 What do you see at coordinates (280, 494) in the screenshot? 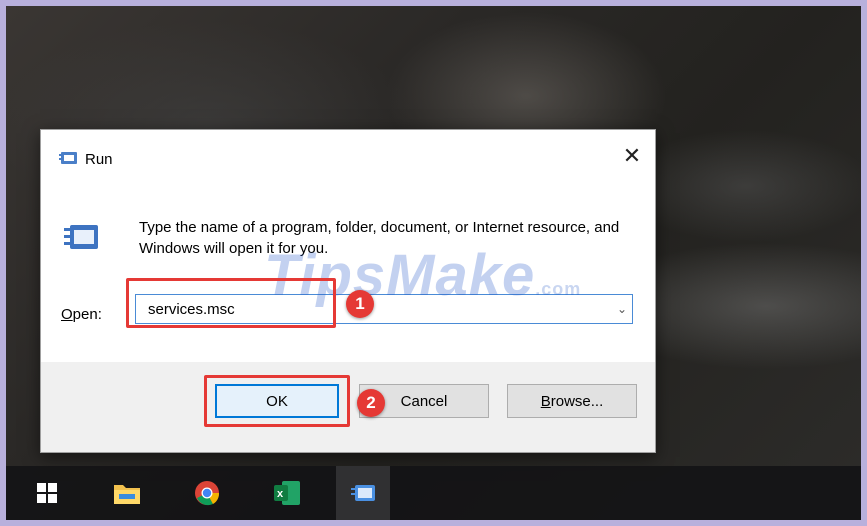
I see `svg-text: x` at bounding box center [280, 494].